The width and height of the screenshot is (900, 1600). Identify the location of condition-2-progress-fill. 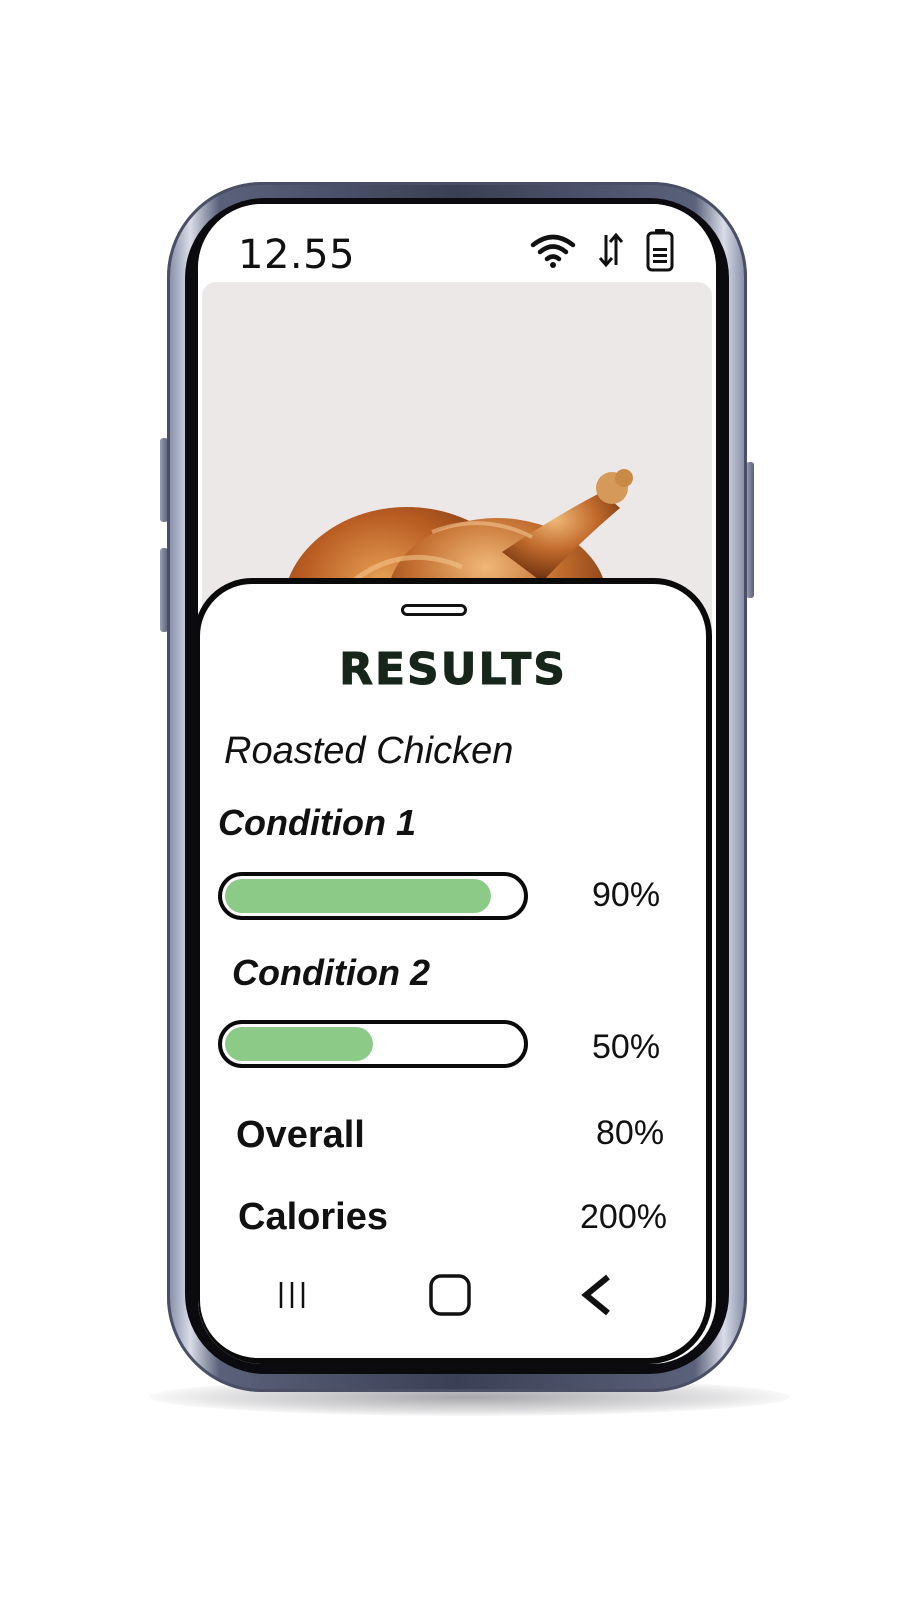
(299, 1044).